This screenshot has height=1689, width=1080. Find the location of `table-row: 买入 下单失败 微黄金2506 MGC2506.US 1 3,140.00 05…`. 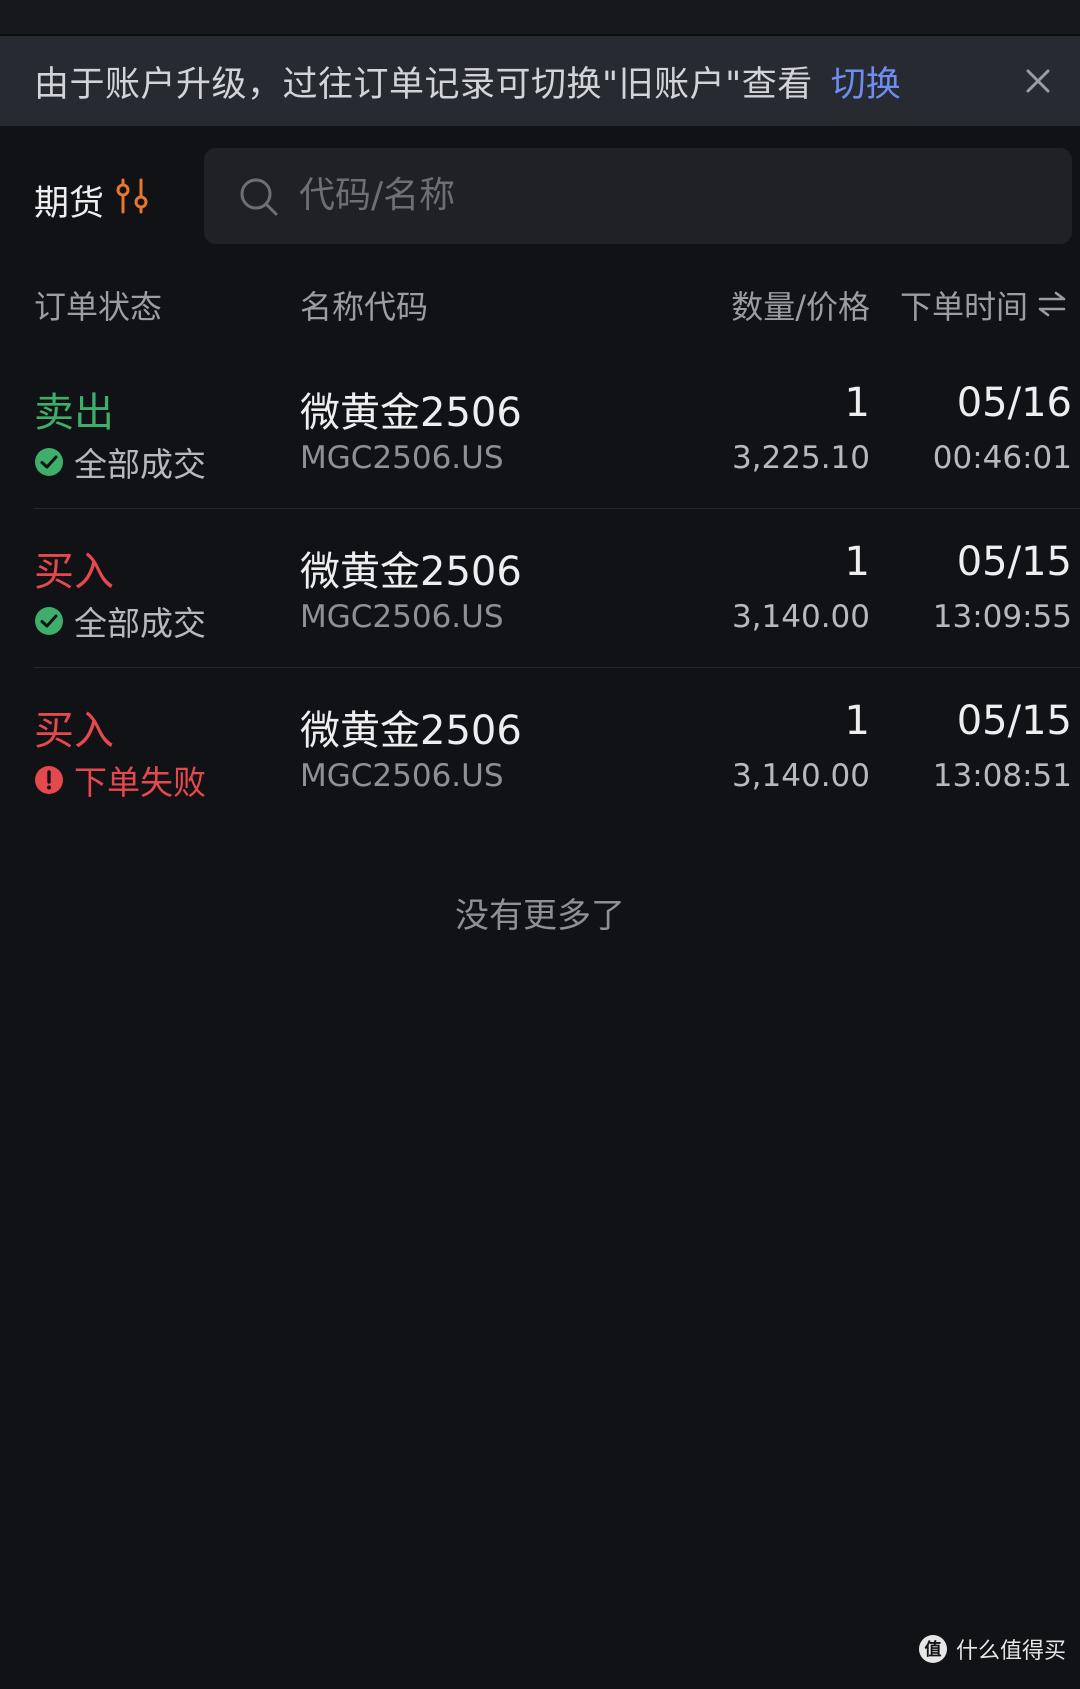

table-row: 买入 下单失败 微黄金2506 MGC2506.US 1 3,140.00 05… is located at coordinates (540, 747).